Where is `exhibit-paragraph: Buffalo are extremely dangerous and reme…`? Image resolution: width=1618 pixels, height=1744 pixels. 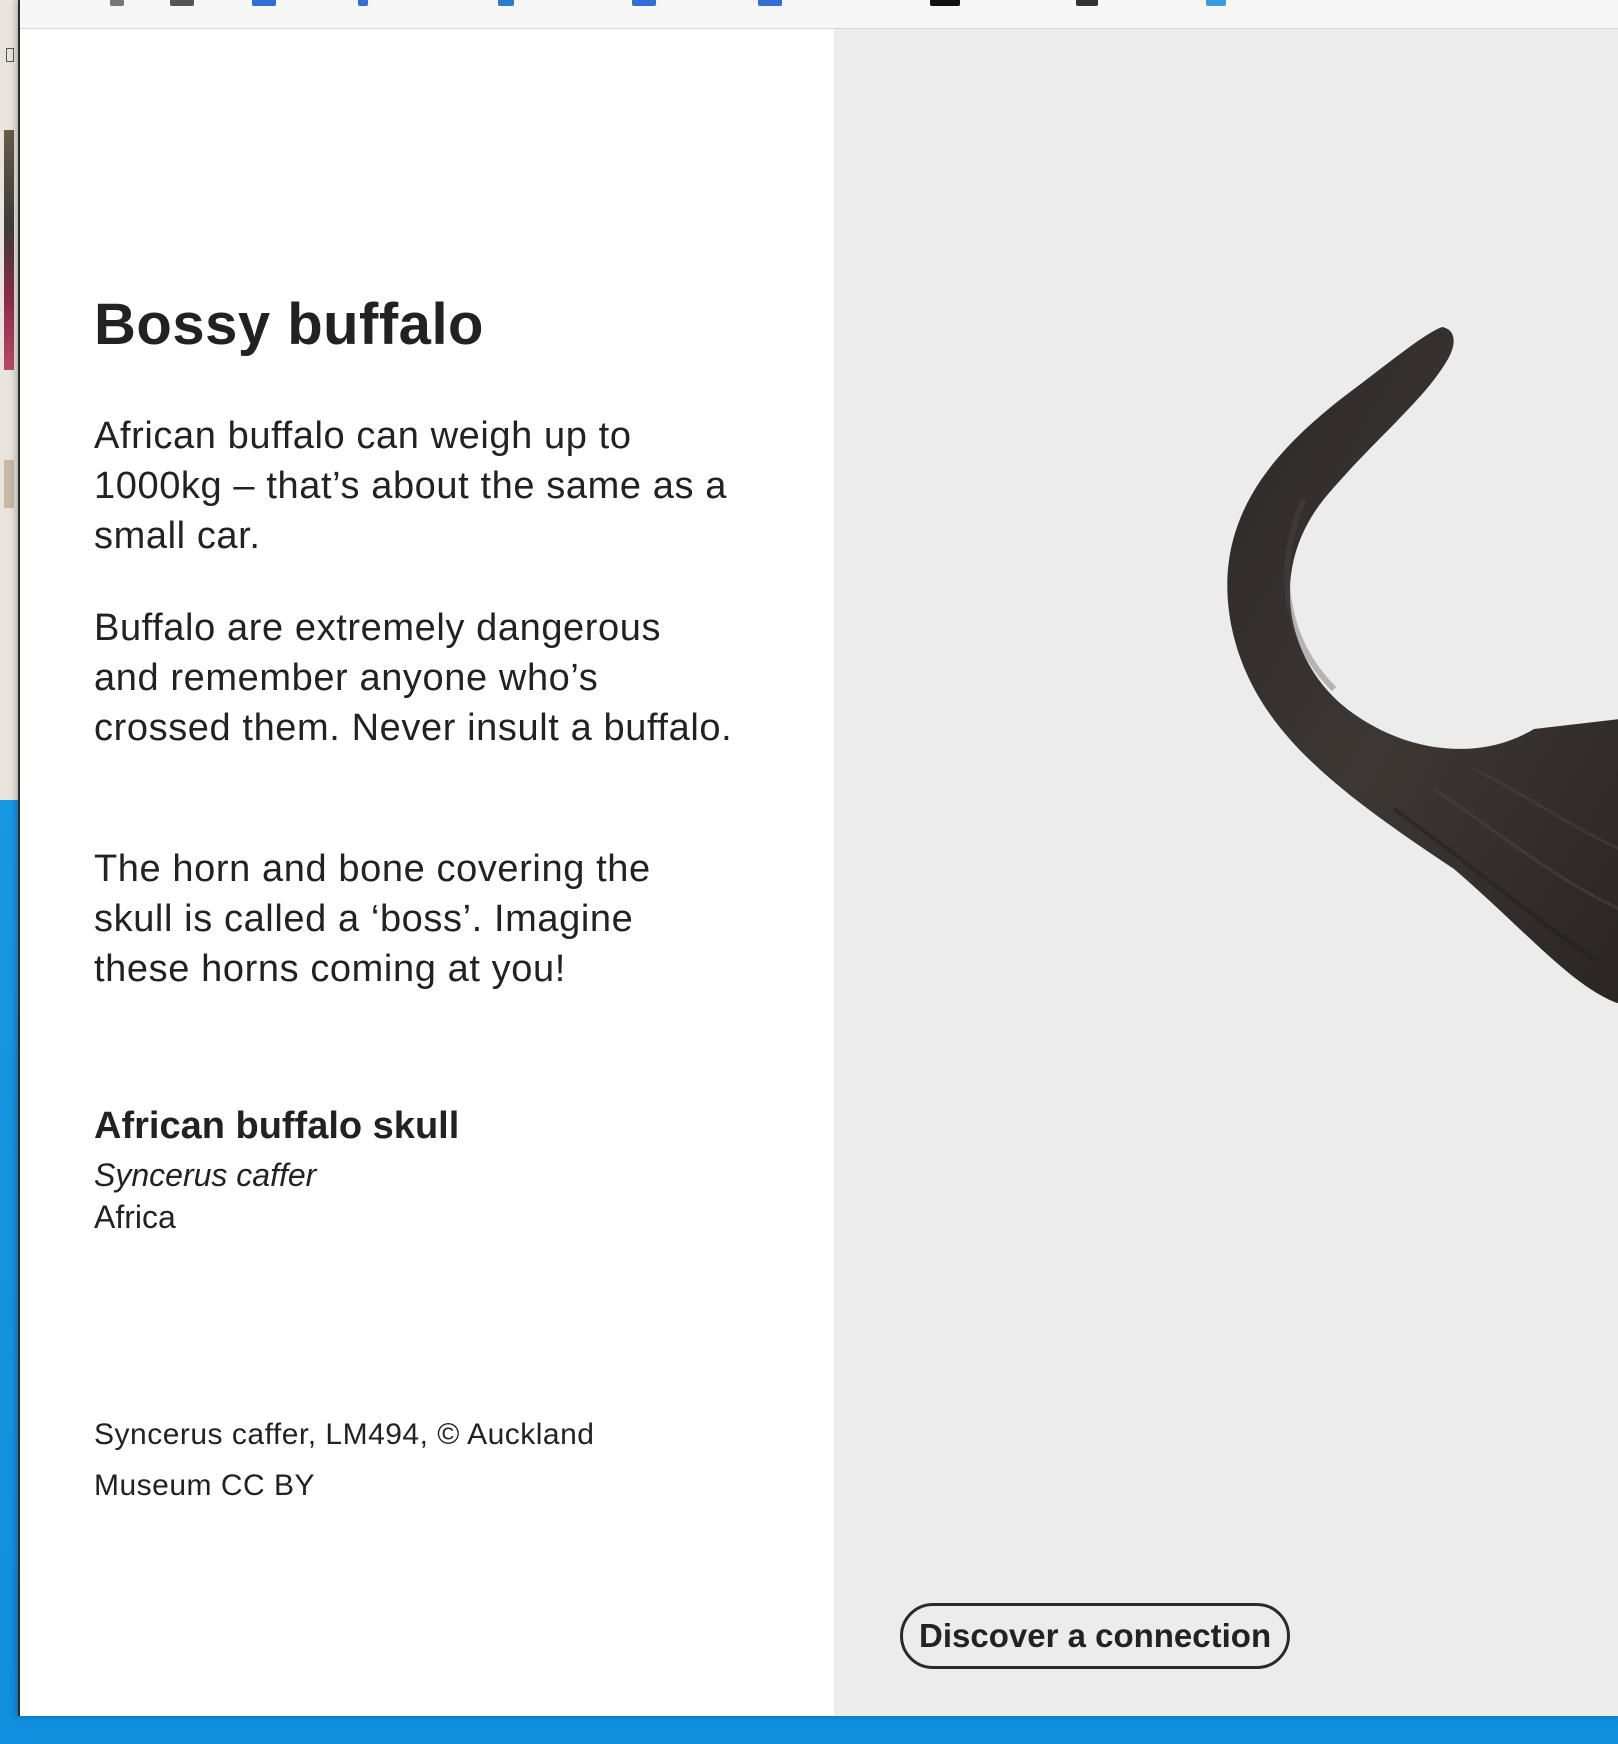
exhibit-paragraph: Buffalo are extremely dangerous and reme… is located at coordinates (413, 678).